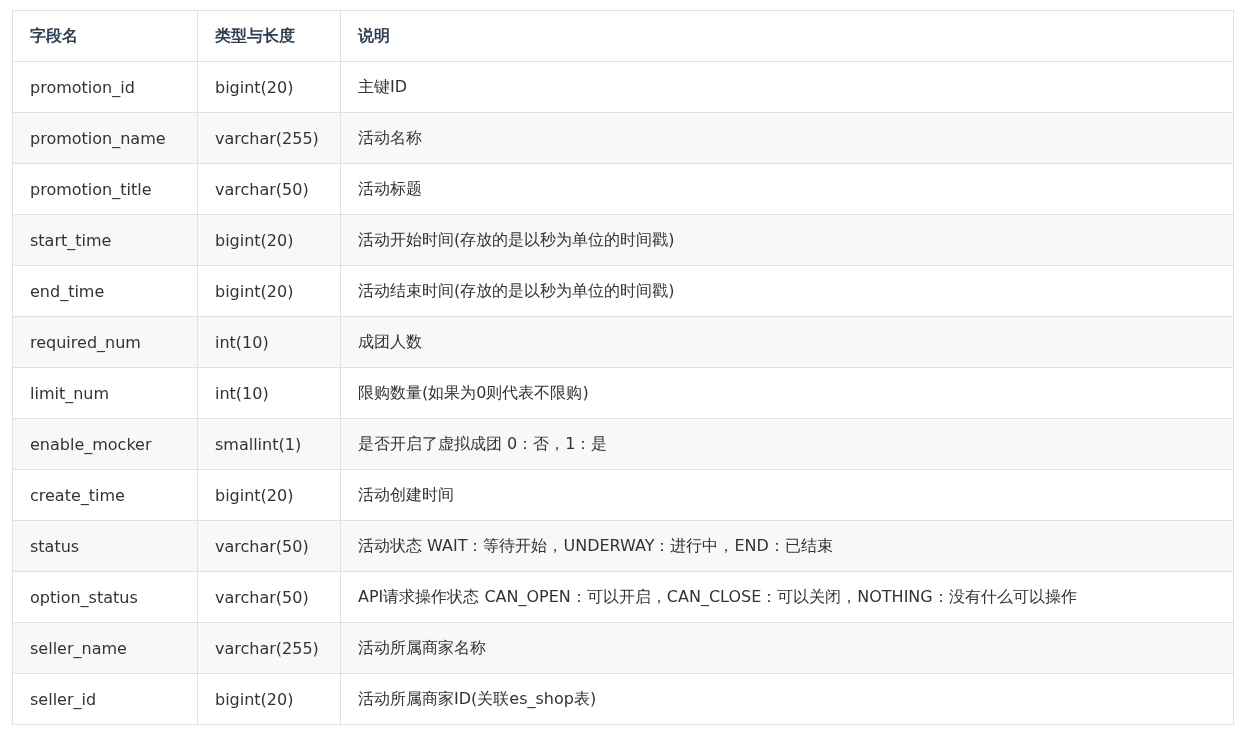 This screenshot has height=751, width=1248. Describe the element at coordinates (105, 342) in the screenshot. I see `table-cell: required_num` at that location.